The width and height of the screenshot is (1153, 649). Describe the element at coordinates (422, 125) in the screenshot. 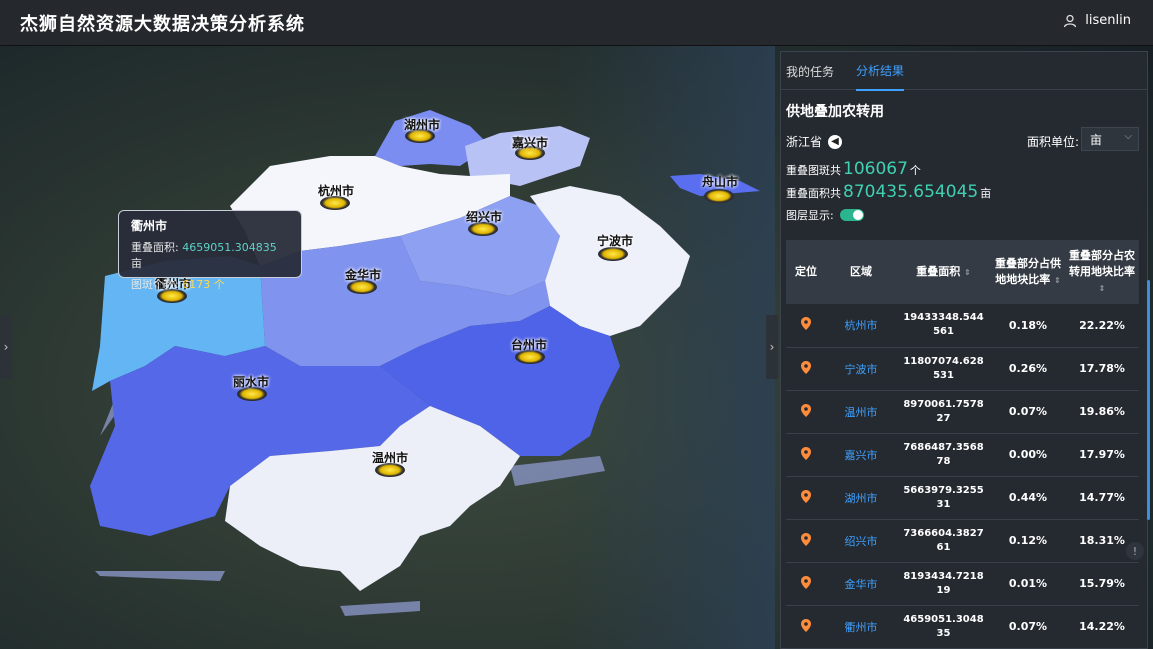

I see `city-label-huzhou: 湖州市` at that location.